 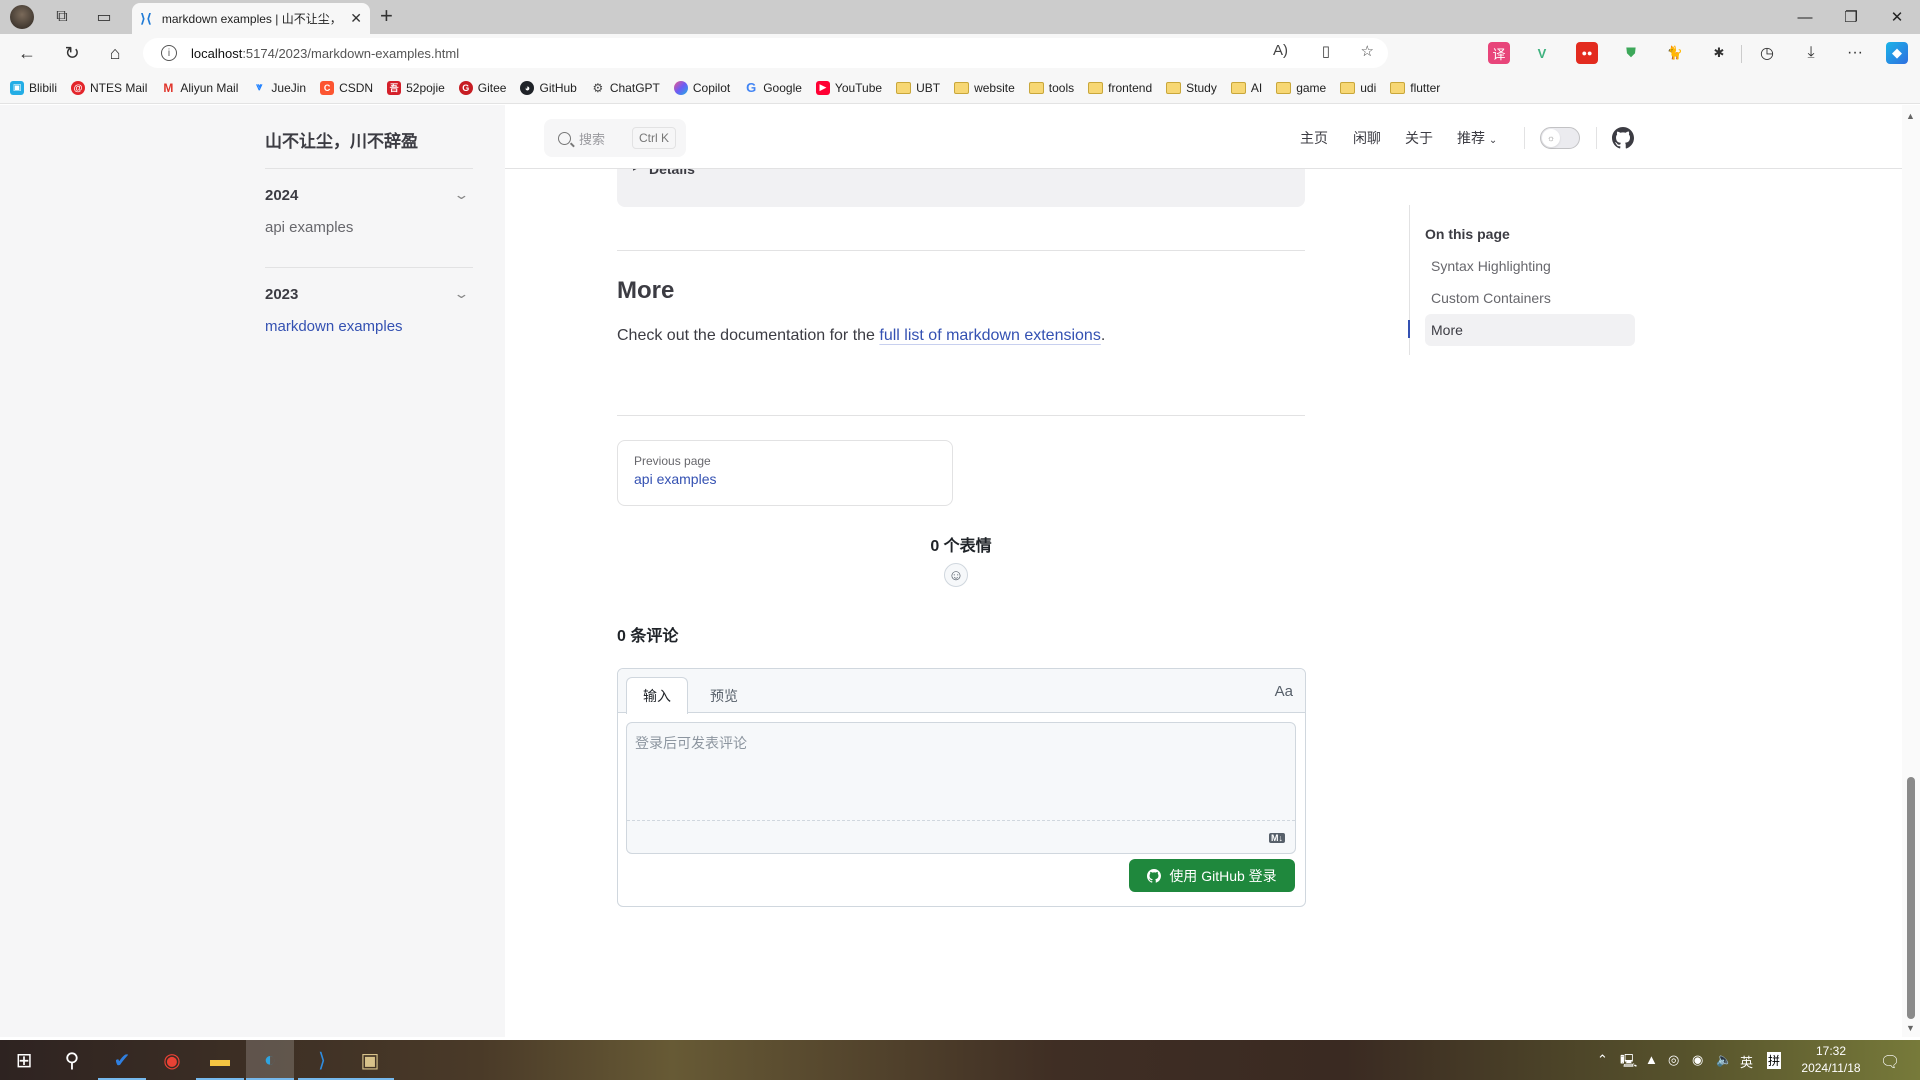 I want to click on extensions-icon: ✱, so click(x=1719, y=53).